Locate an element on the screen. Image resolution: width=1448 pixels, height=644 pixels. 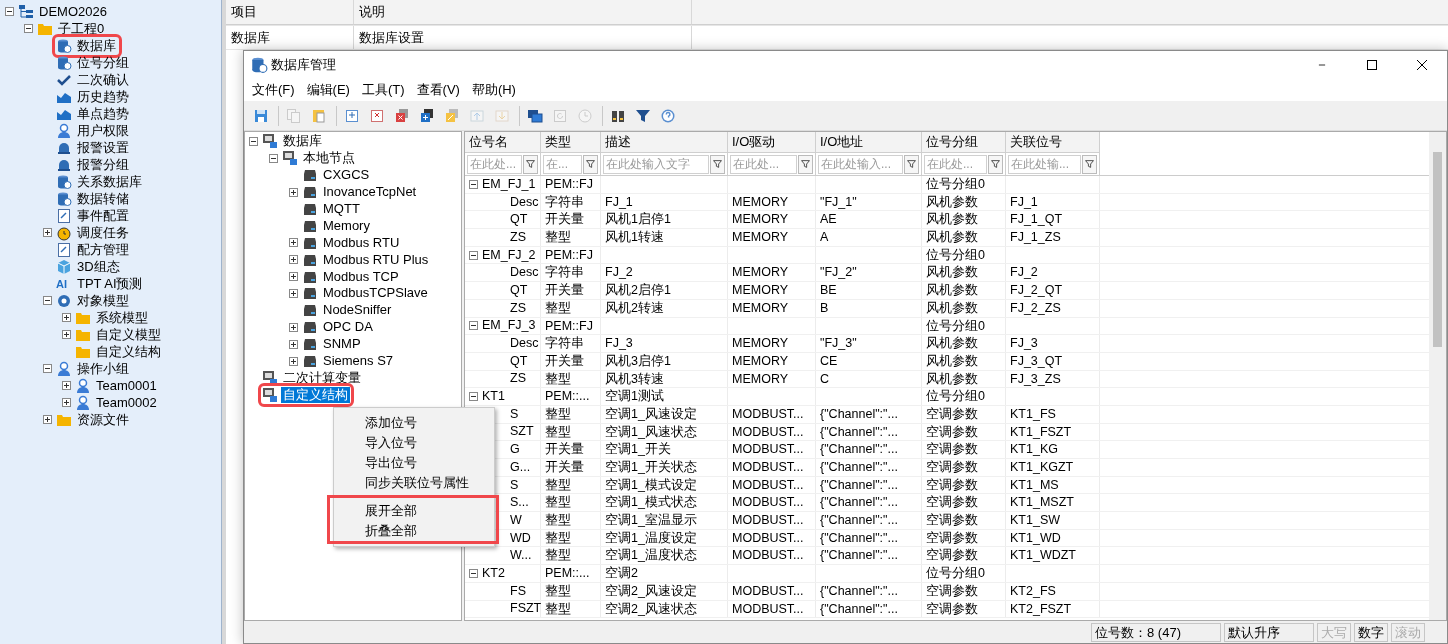
tree-item: 事件配置 is located at coordinates (103, 215).